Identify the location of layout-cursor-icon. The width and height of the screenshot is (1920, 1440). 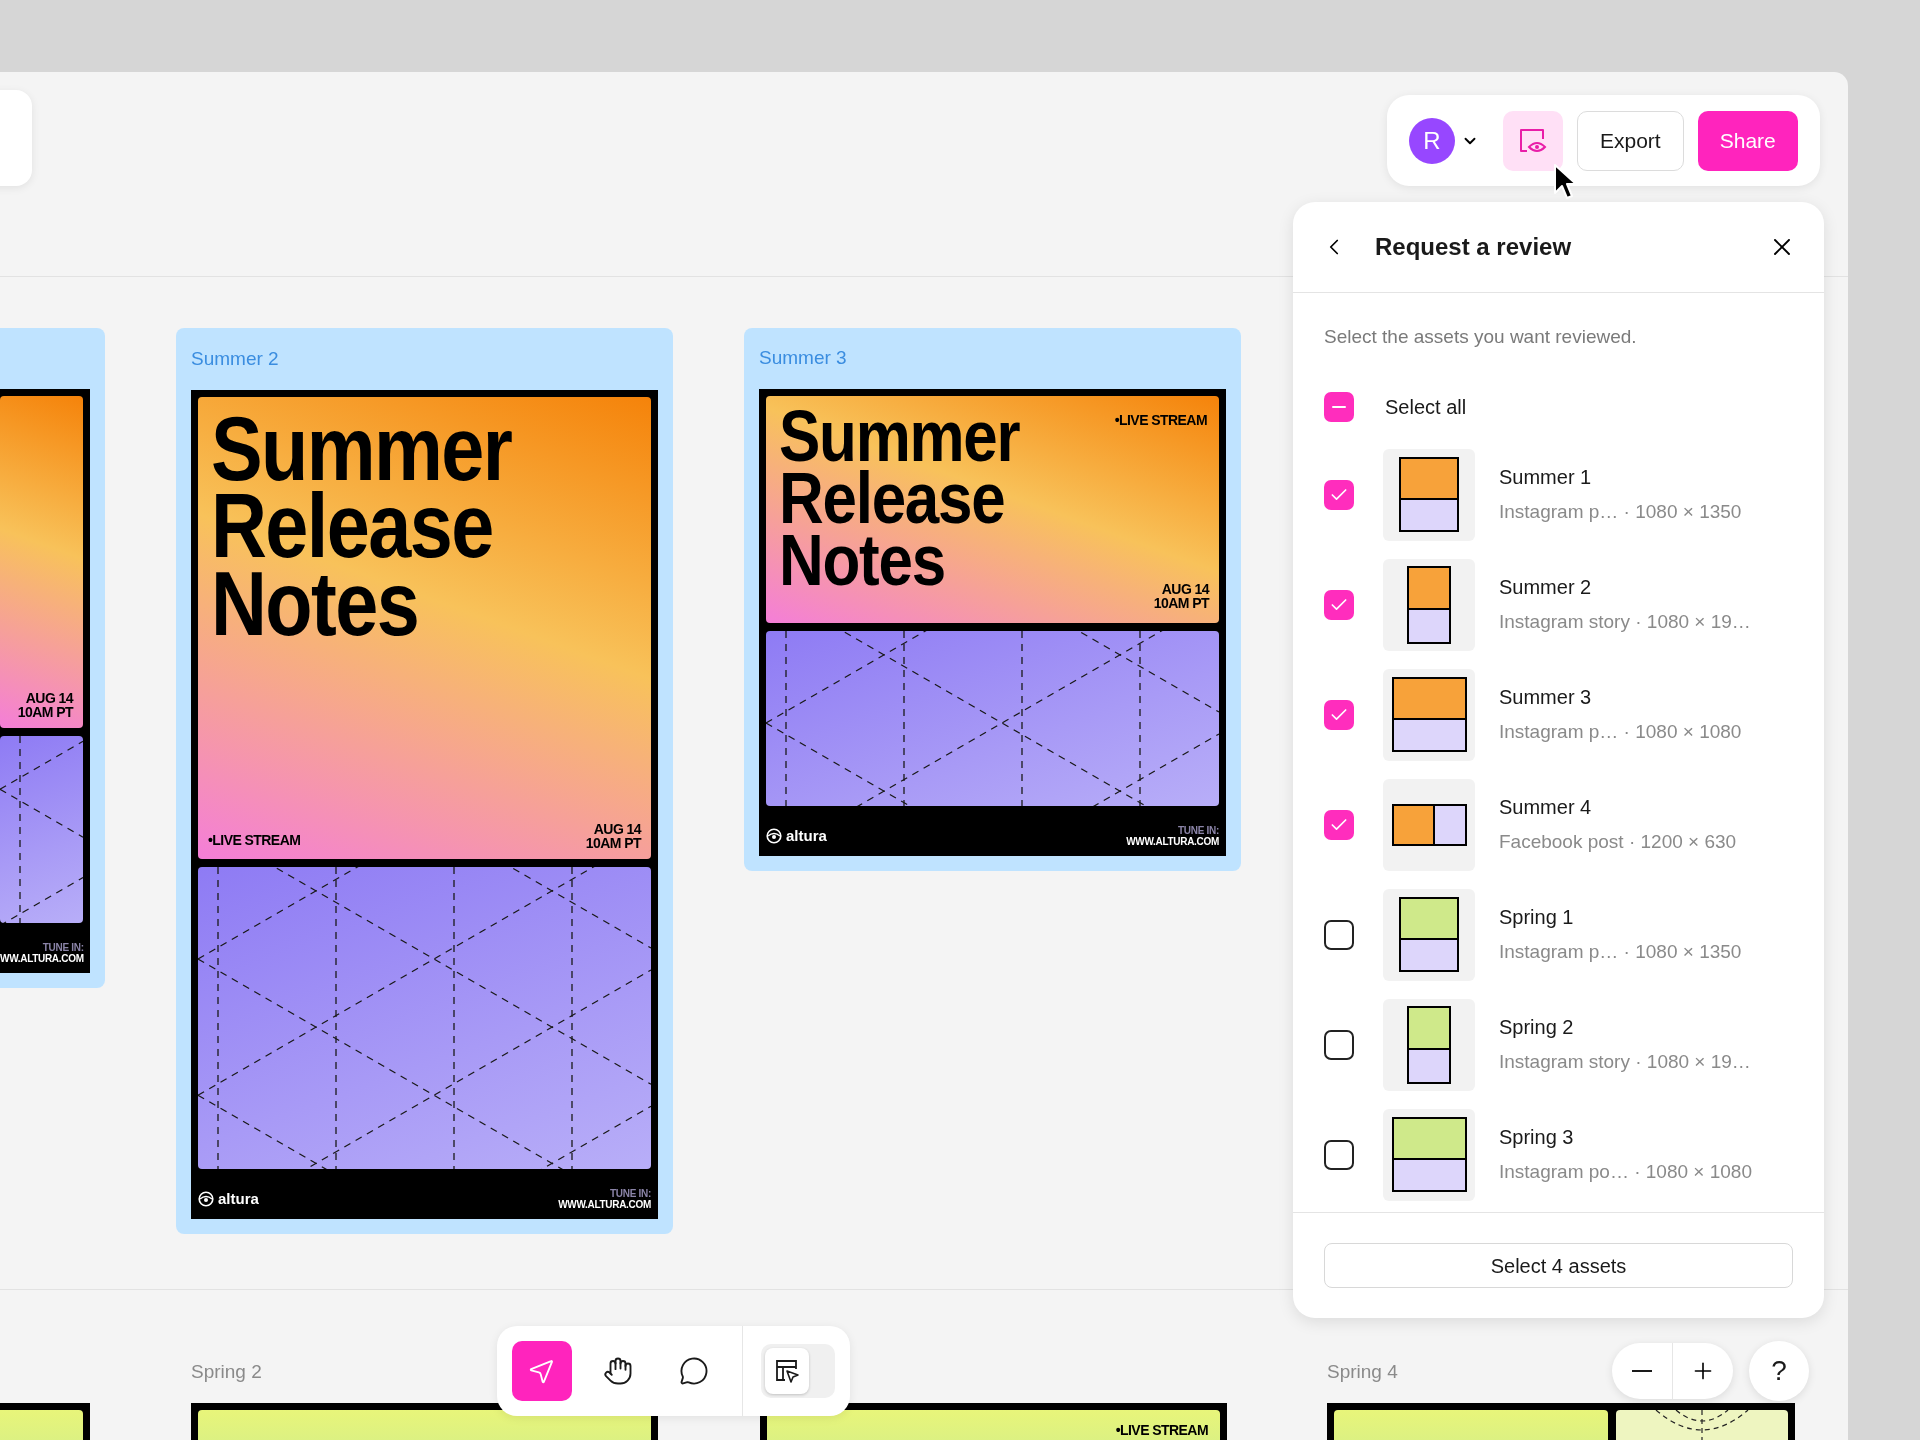
(787, 1371).